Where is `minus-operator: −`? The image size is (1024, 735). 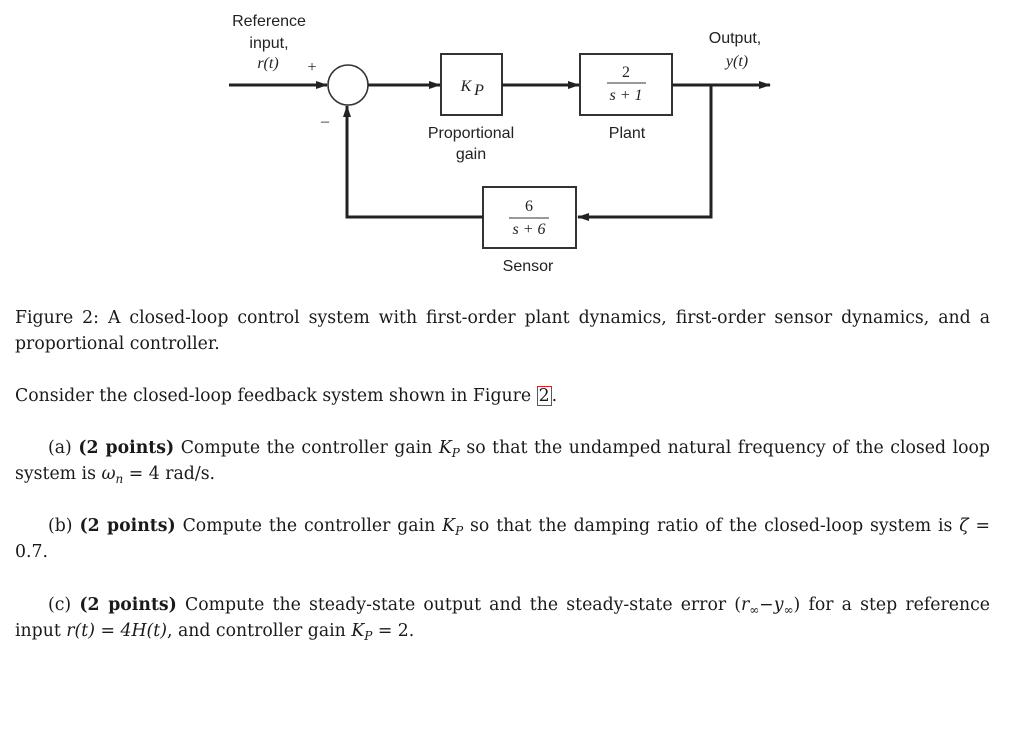
minus-operator: − is located at coordinates (766, 605).